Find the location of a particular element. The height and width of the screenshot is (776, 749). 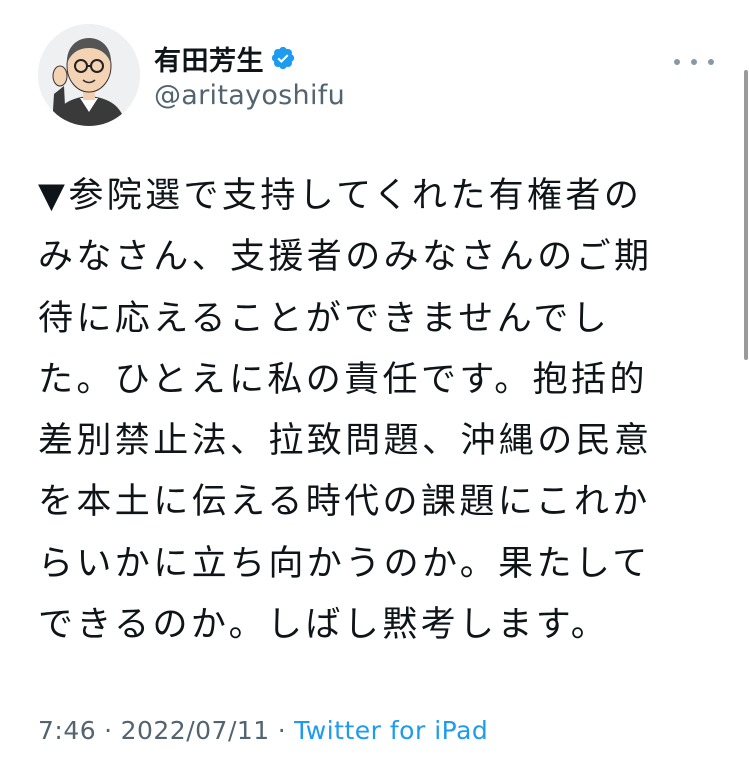

author-block: 有田芳生 @aritayoshifu is located at coordinates (249, 75).